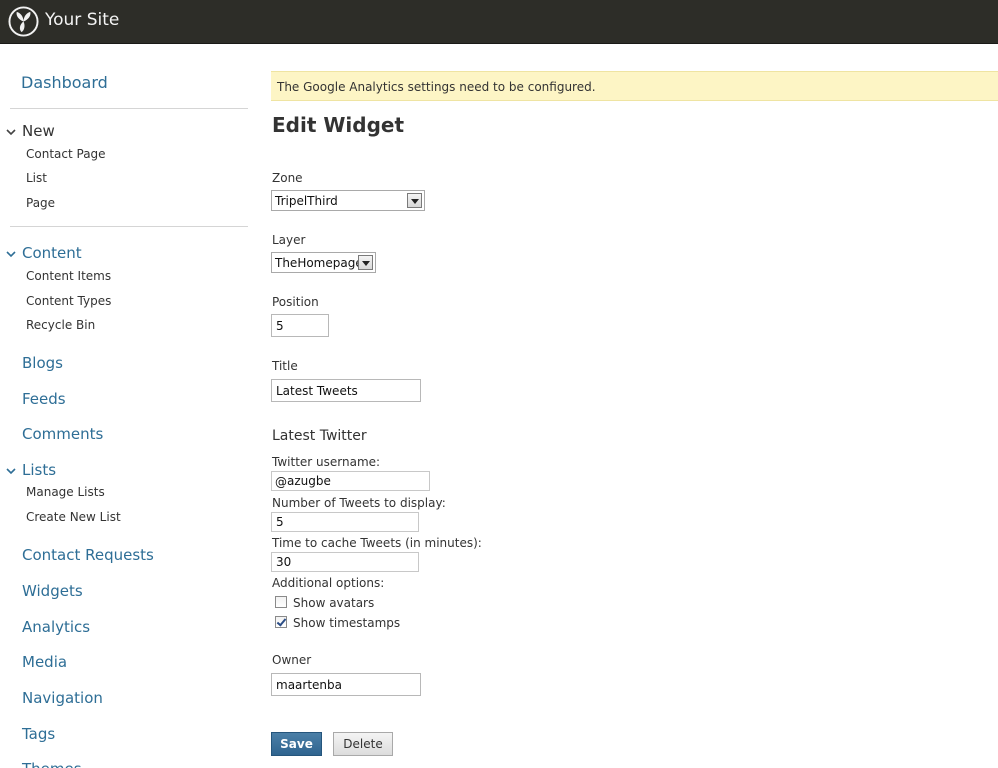  What do you see at coordinates (62, 434) in the screenshot?
I see `sidebar-item-comments: Comments` at bounding box center [62, 434].